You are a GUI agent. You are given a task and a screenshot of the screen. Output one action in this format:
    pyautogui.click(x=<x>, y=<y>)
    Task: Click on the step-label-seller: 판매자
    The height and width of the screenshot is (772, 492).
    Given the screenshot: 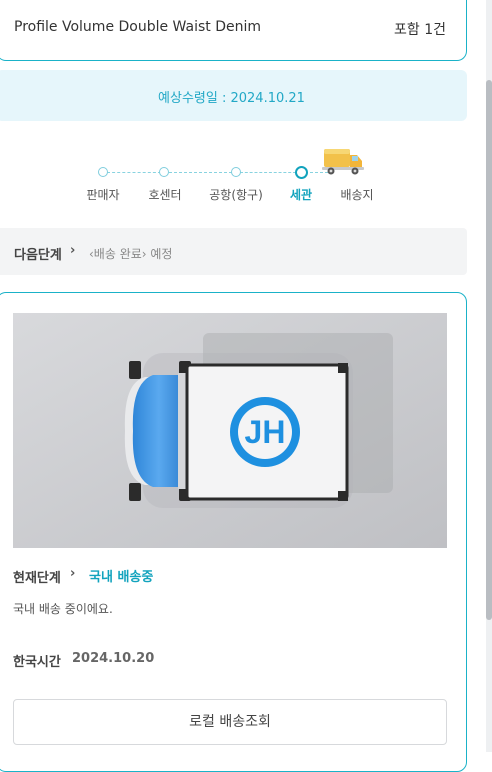 What is the action you would take?
    pyautogui.click(x=103, y=195)
    